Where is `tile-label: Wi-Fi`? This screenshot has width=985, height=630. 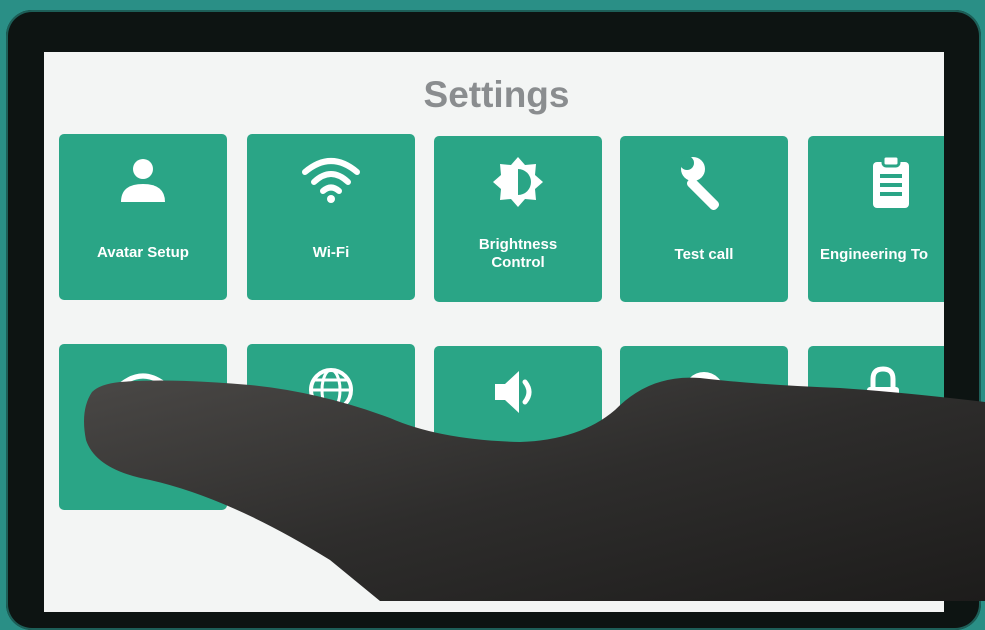 tile-label: Wi-Fi is located at coordinates (331, 252).